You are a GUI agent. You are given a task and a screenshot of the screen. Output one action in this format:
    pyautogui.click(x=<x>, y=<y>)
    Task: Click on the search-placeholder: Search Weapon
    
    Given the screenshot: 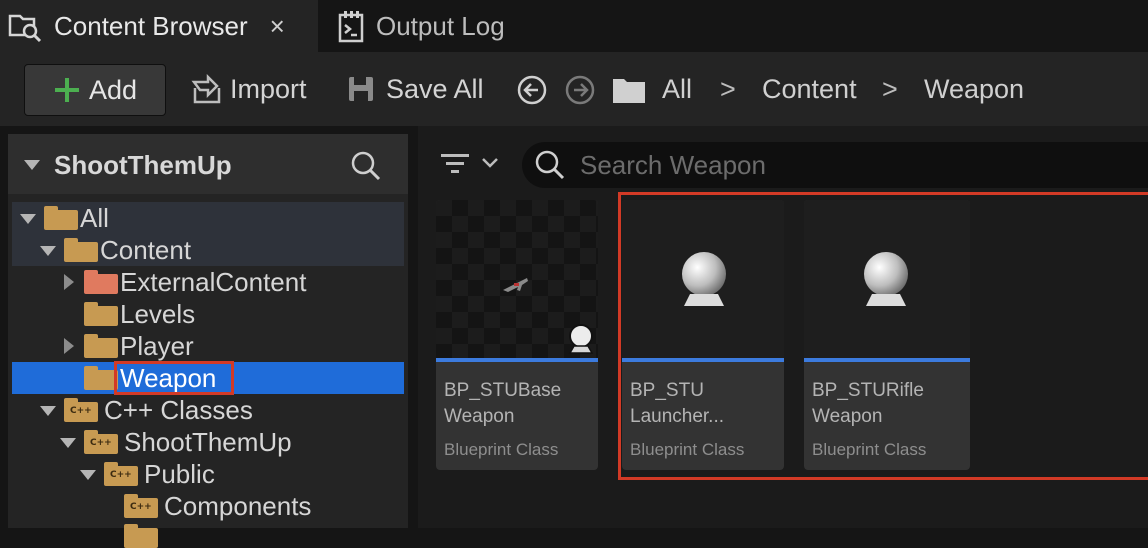 What is the action you would take?
    pyautogui.click(x=673, y=165)
    